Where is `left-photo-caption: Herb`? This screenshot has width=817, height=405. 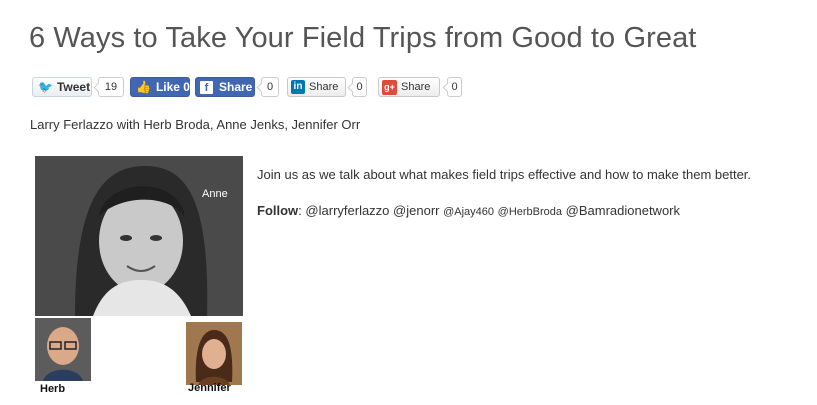 left-photo-caption: Herb is located at coordinates (53, 389).